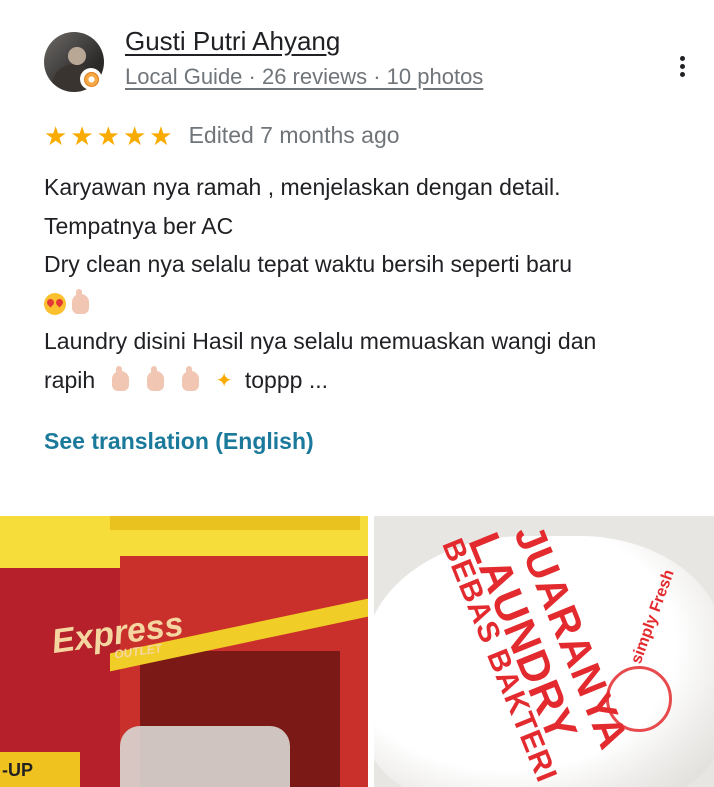  Describe the element at coordinates (294, 135) in the screenshot. I see `edited-timestamp: Edited 7 months ago` at that location.